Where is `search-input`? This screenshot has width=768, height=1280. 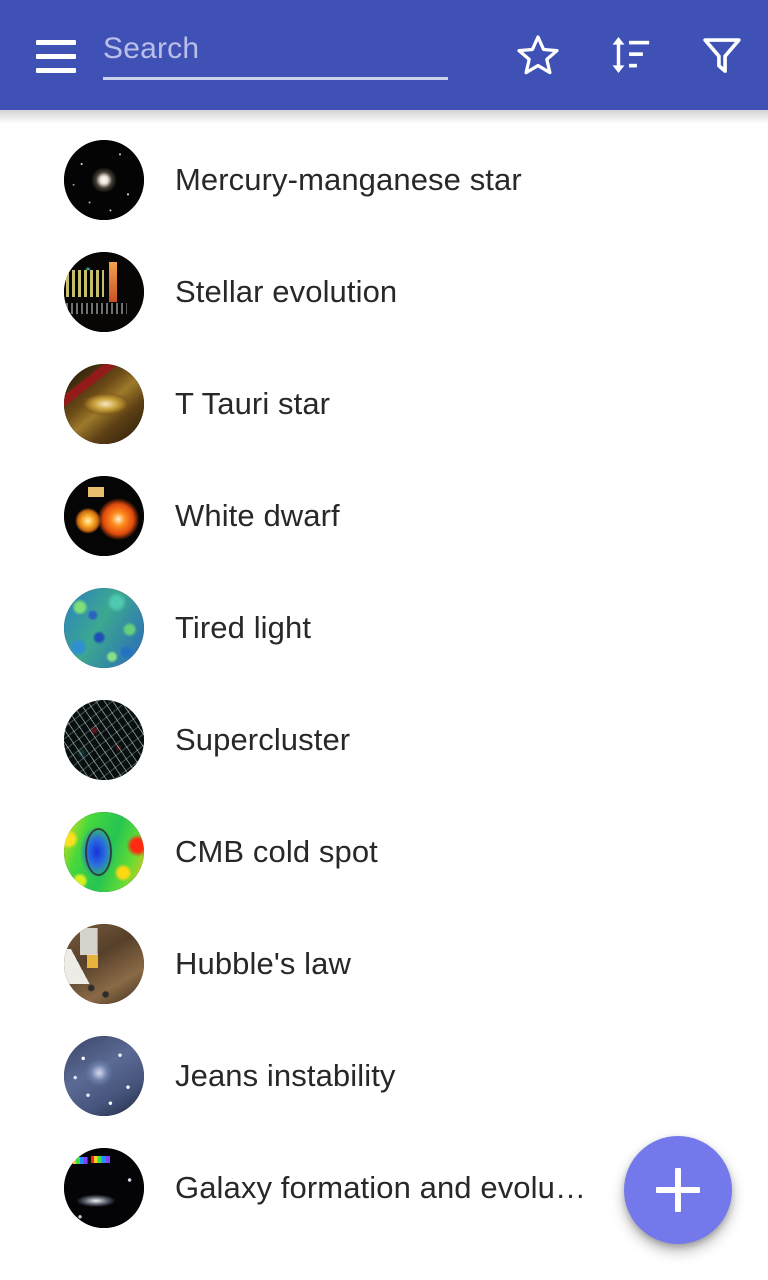
search-input is located at coordinates (275, 49).